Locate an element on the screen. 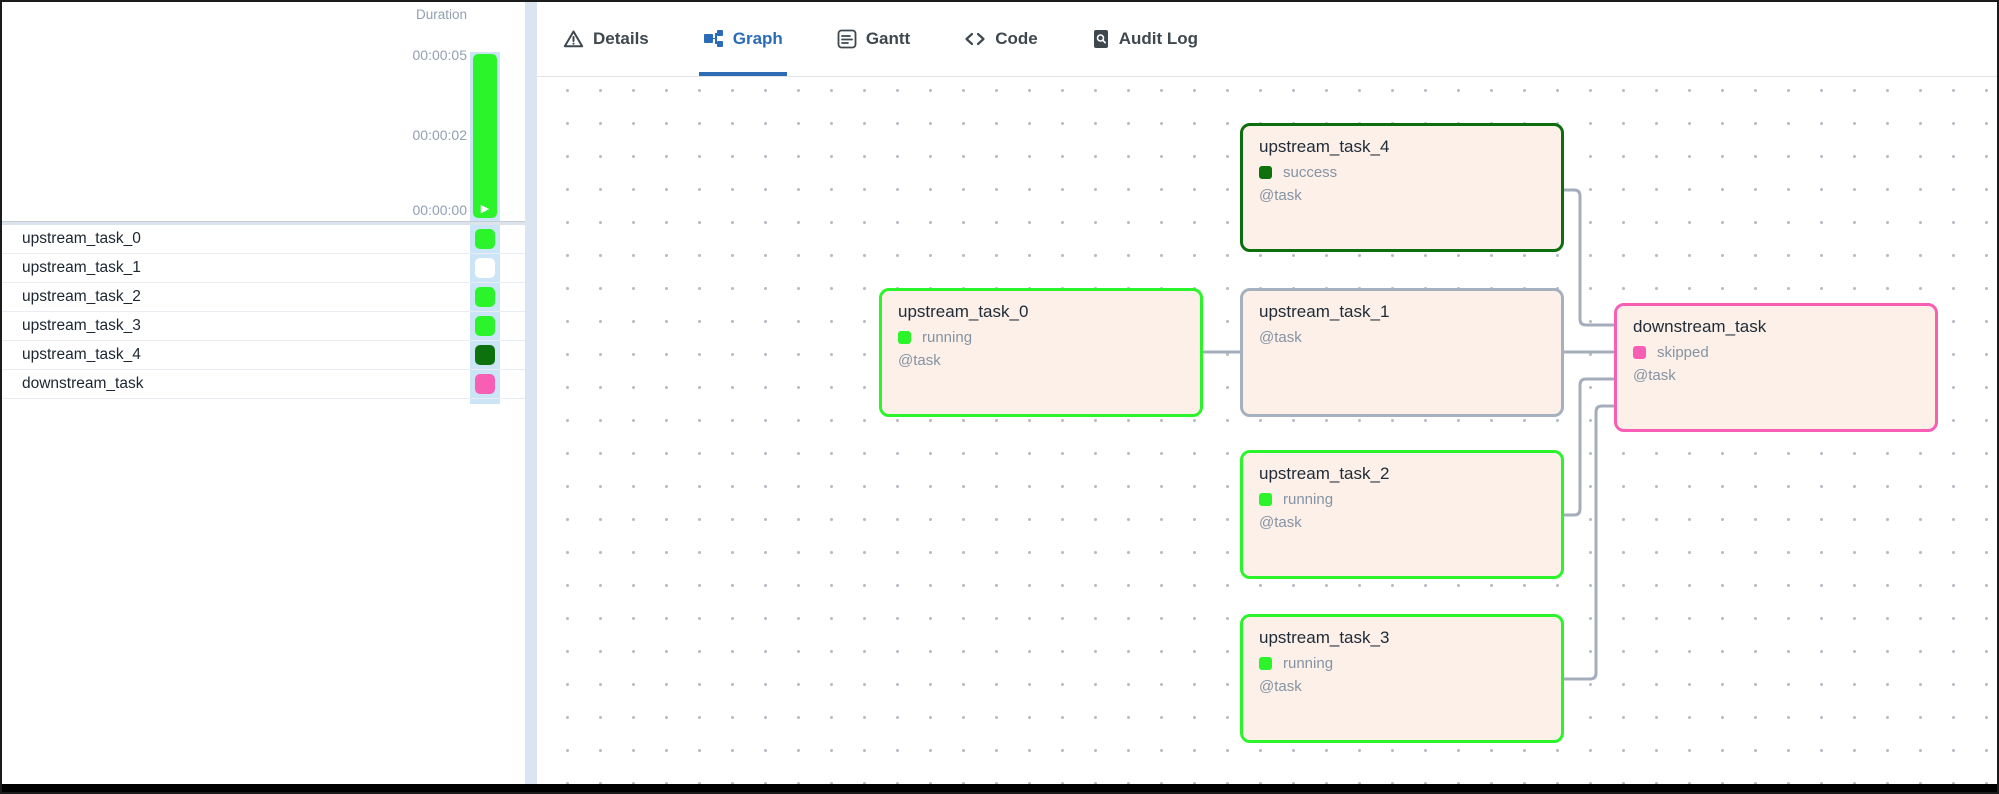 The width and height of the screenshot is (1999, 794). task-row: upstream_task_4 is located at coordinates (263, 355).